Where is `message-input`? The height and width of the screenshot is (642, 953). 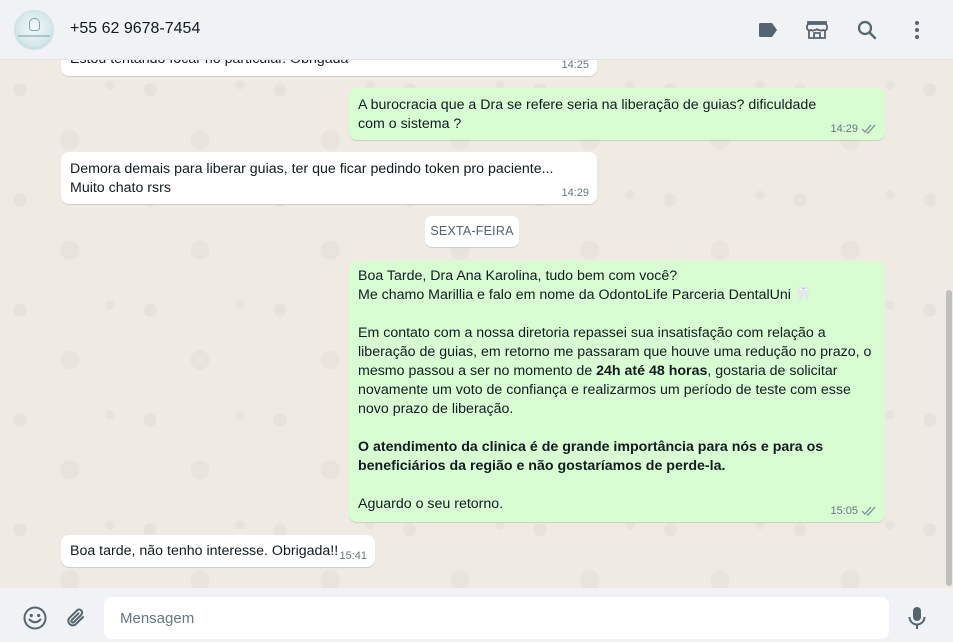 message-input is located at coordinates (496, 618).